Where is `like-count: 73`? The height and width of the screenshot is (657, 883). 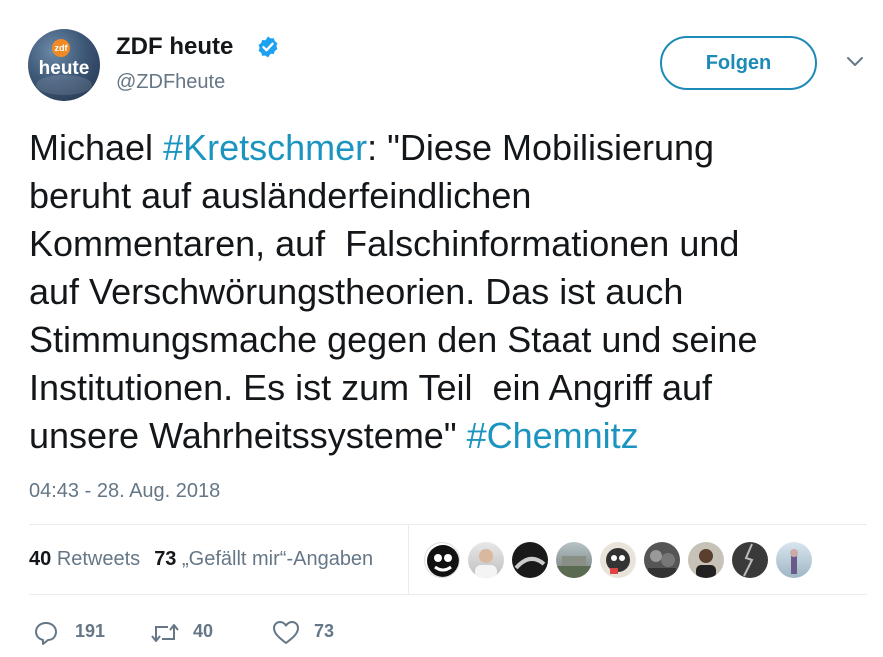 like-count: 73 is located at coordinates (324, 631).